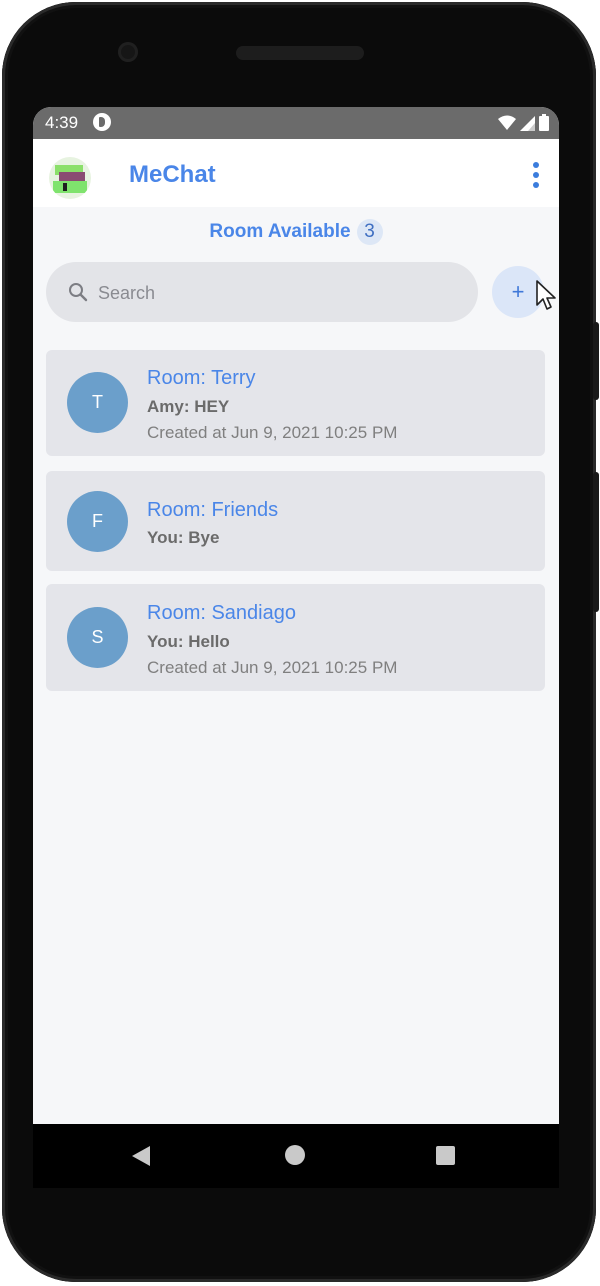 This screenshot has height=1286, width=600. What do you see at coordinates (188, 641) in the screenshot?
I see `room-last-message: You: Hello` at bounding box center [188, 641].